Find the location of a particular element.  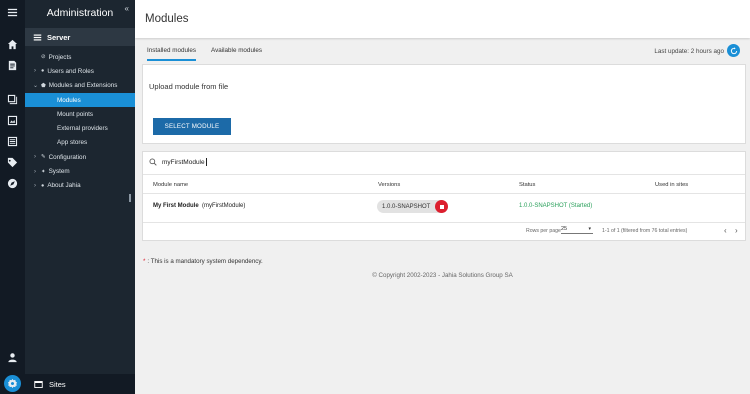

compass-icon is located at coordinates (12, 183).